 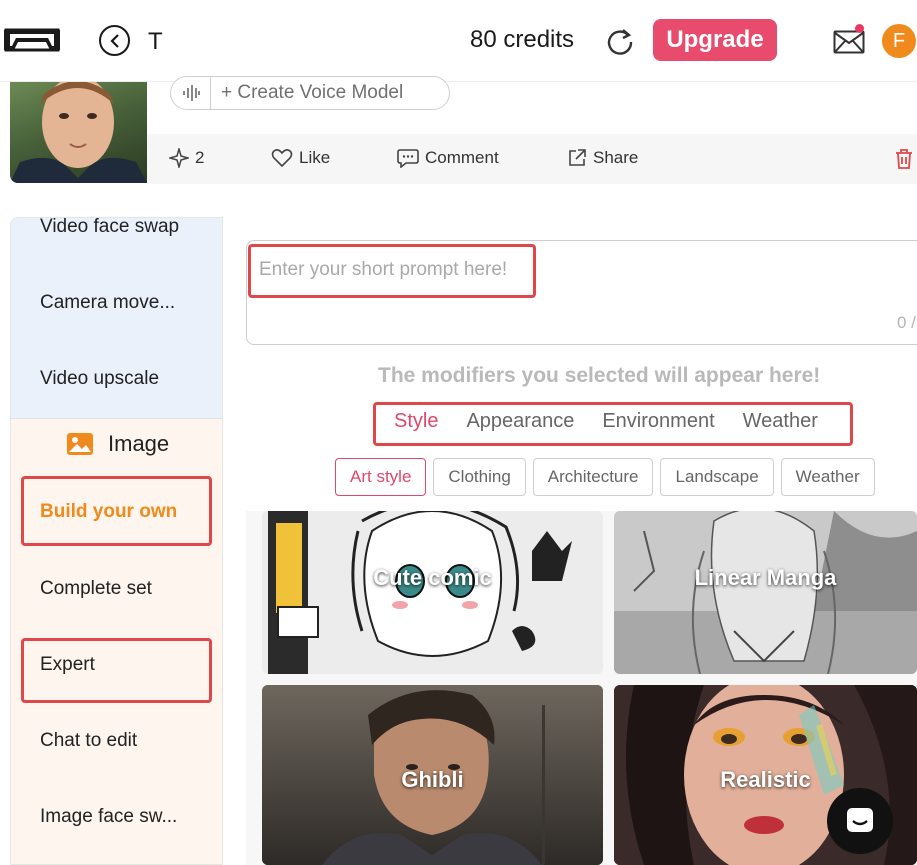 What do you see at coordinates (408, 158) in the screenshot?
I see `comment-icon` at bounding box center [408, 158].